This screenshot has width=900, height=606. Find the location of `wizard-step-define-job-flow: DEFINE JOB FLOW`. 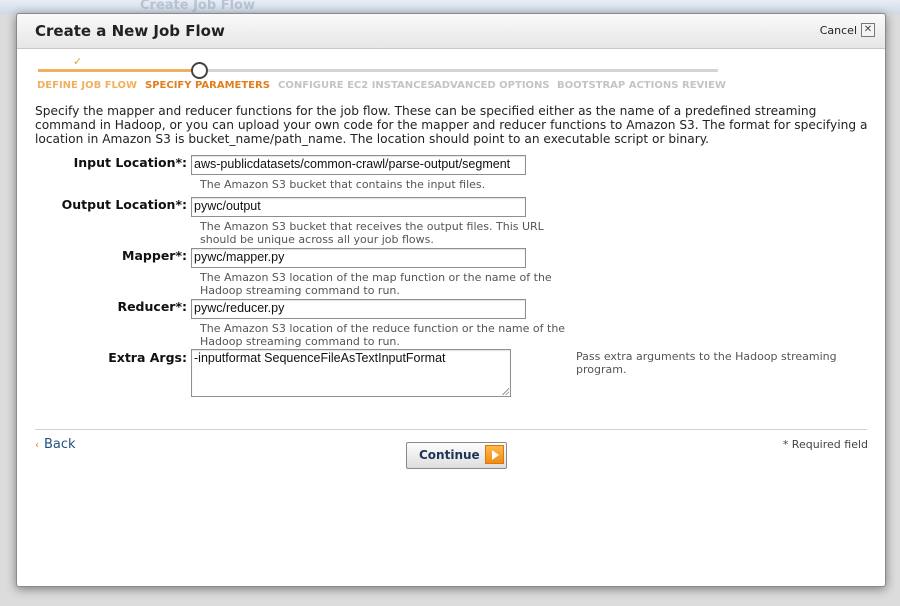

wizard-step-define-job-flow: DEFINE JOB FLOW is located at coordinates (87, 85).